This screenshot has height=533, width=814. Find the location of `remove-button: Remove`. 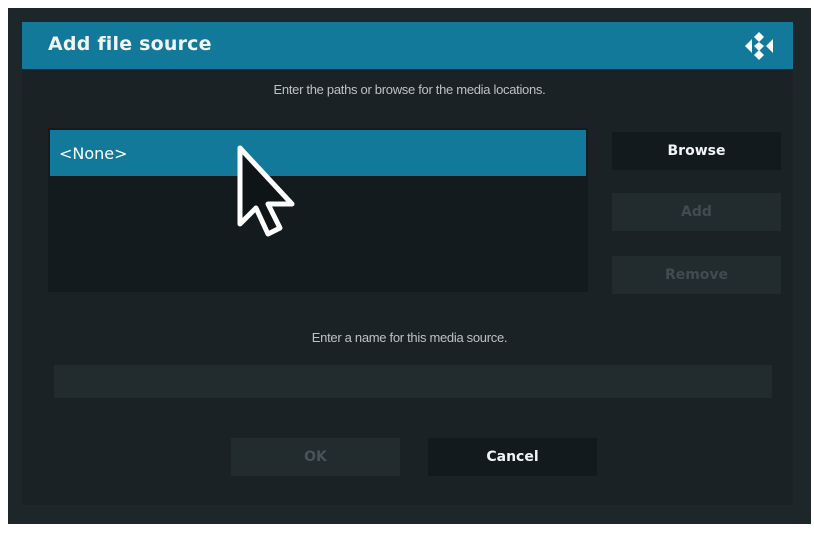

remove-button: Remove is located at coordinates (696, 275).